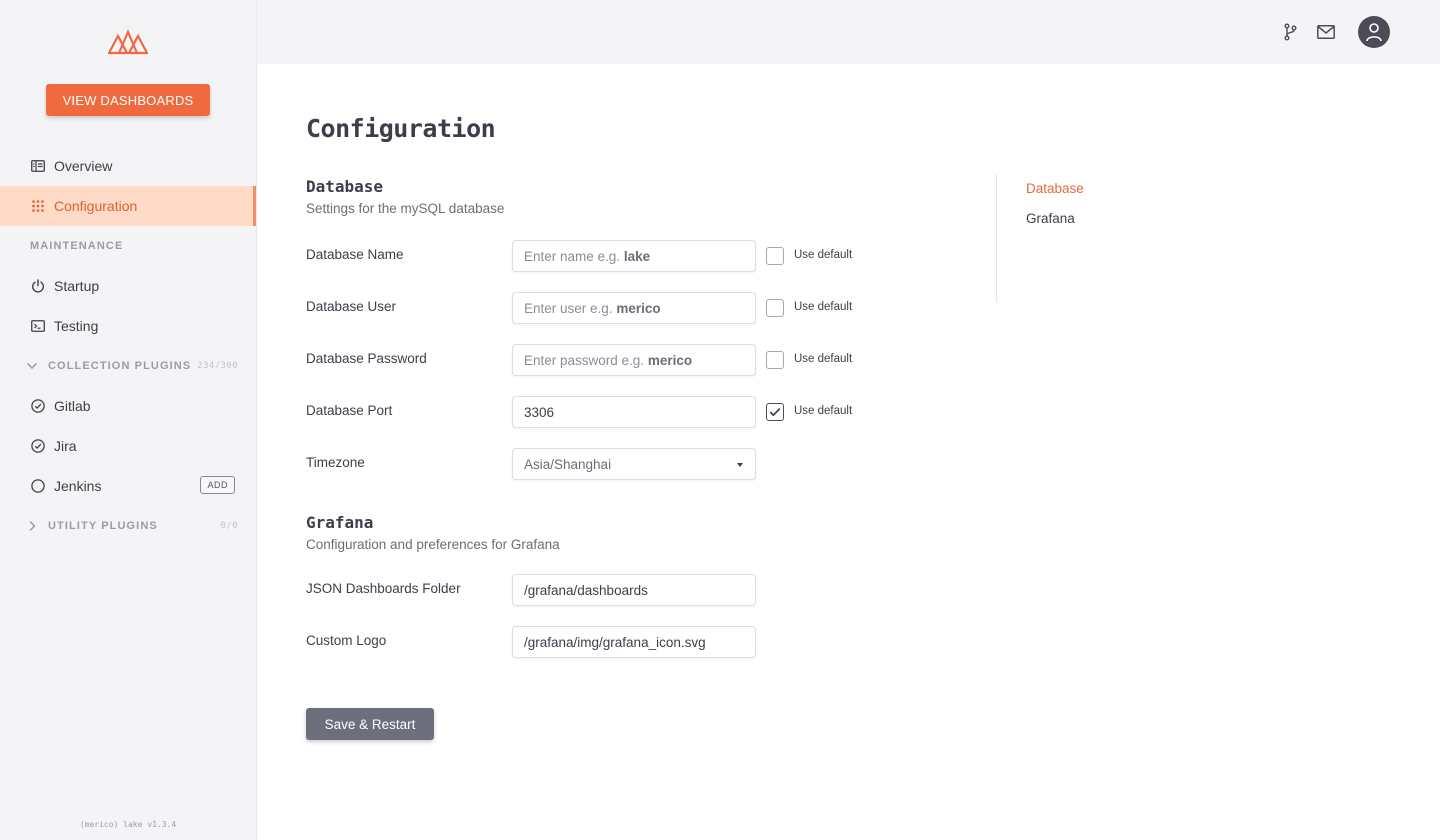 The width and height of the screenshot is (1440, 840). What do you see at coordinates (77, 286) in the screenshot?
I see `sidebar-item-label: Startup` at bounding box center [77, 286].